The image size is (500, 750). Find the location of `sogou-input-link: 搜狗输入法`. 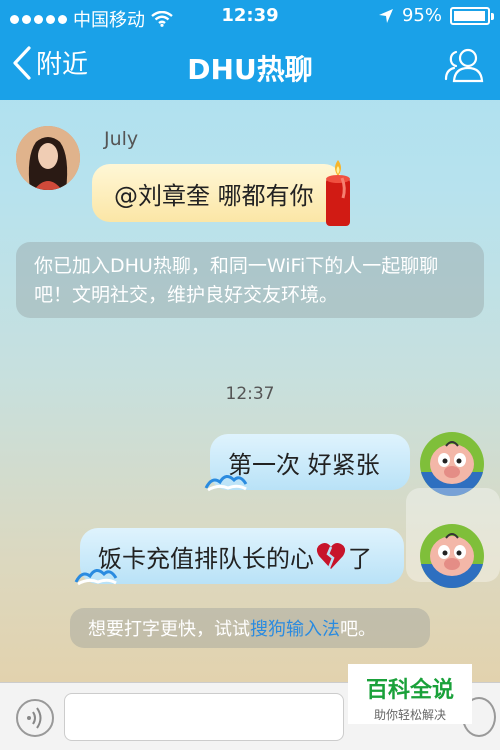

sogou-input-link: 搜狗输入法 is located at coordinates (295, 628).